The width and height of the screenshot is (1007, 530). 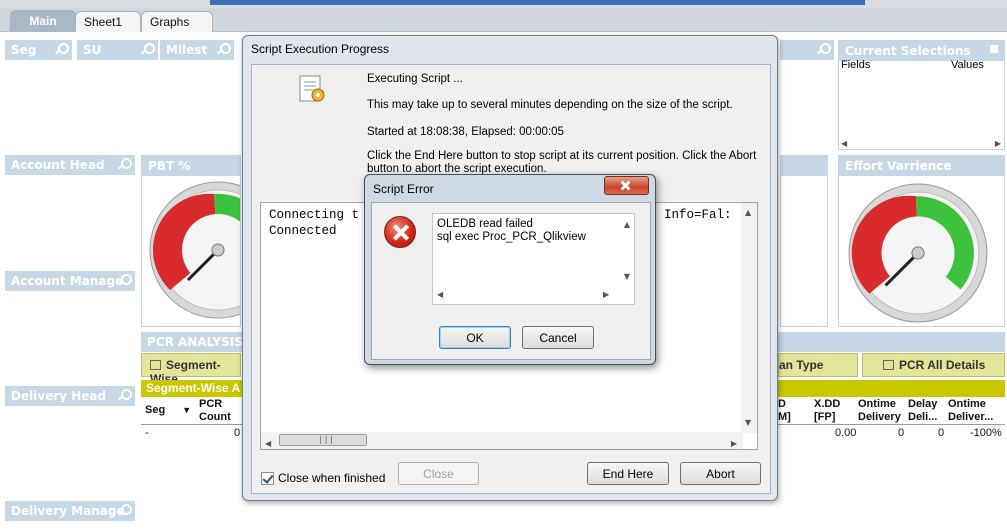 What do you see at coordinates (690, 215) in the screenshot?
I see `log-line-connecting-end: y Info=Fal:` at bounding box center [690, 215].